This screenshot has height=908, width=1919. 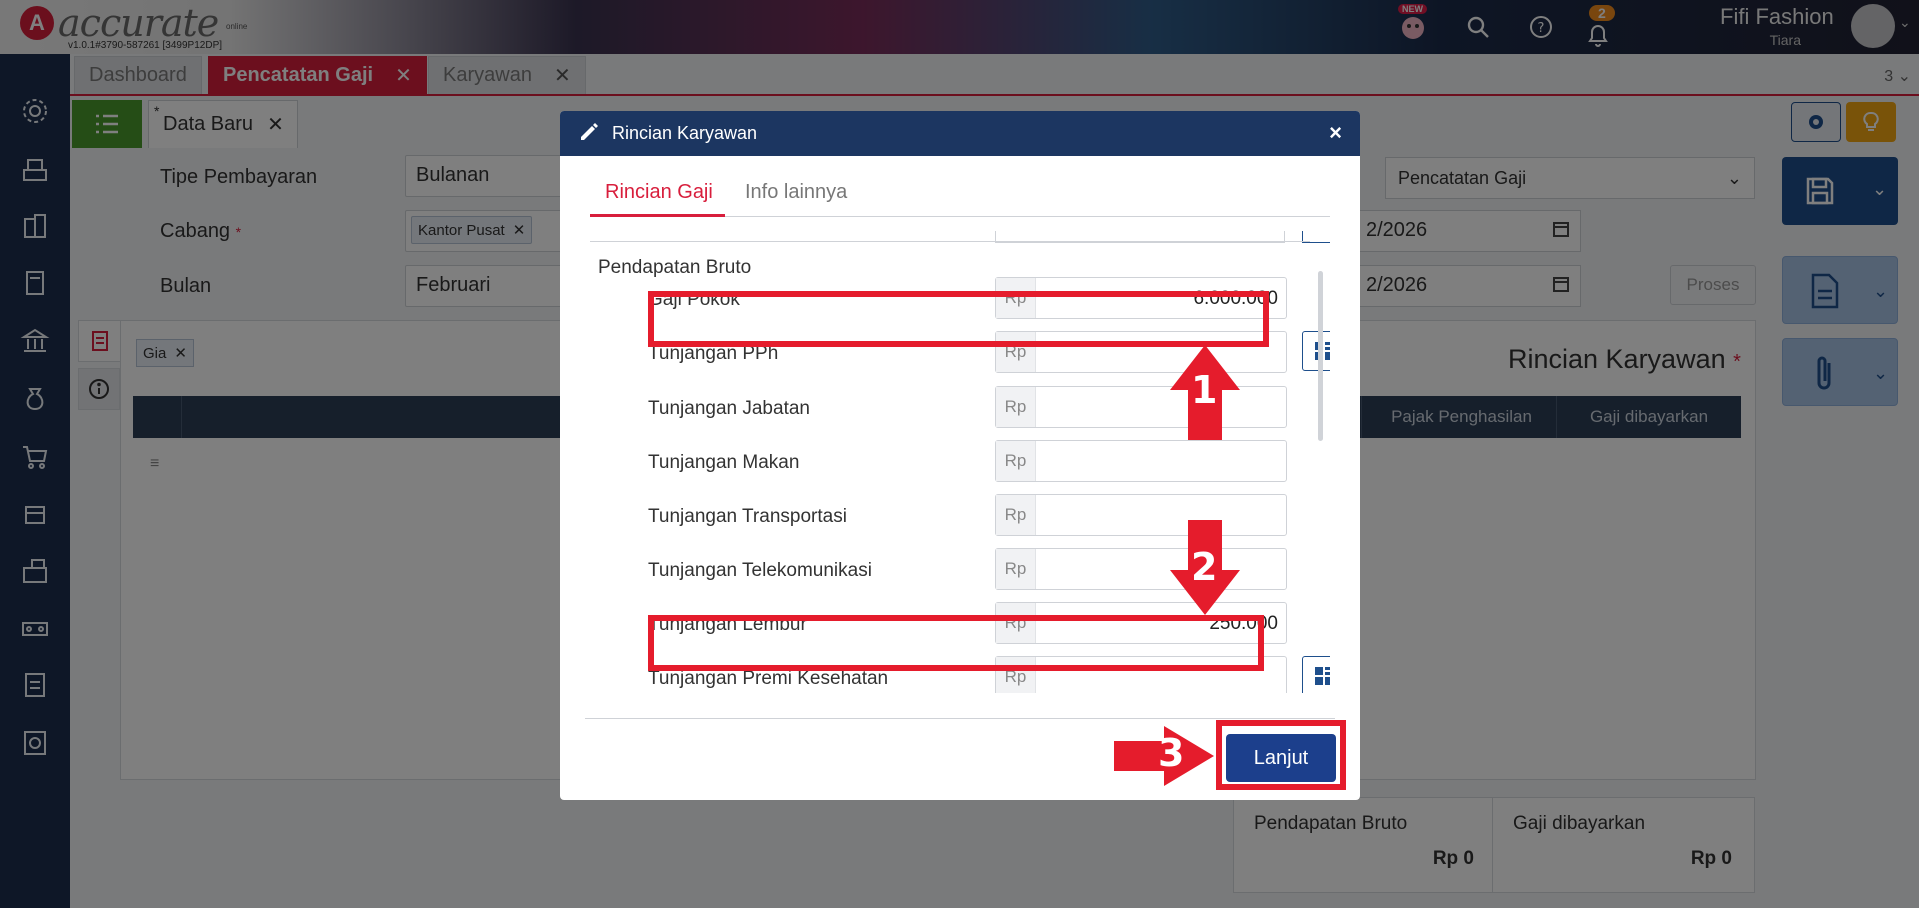 What do you see at coordinates (760, 570) in the screenshot?
I see `tunjangan-telekomunikasi-label: Tunjangan Telekomunikasi` at bounding box center [760, 570].